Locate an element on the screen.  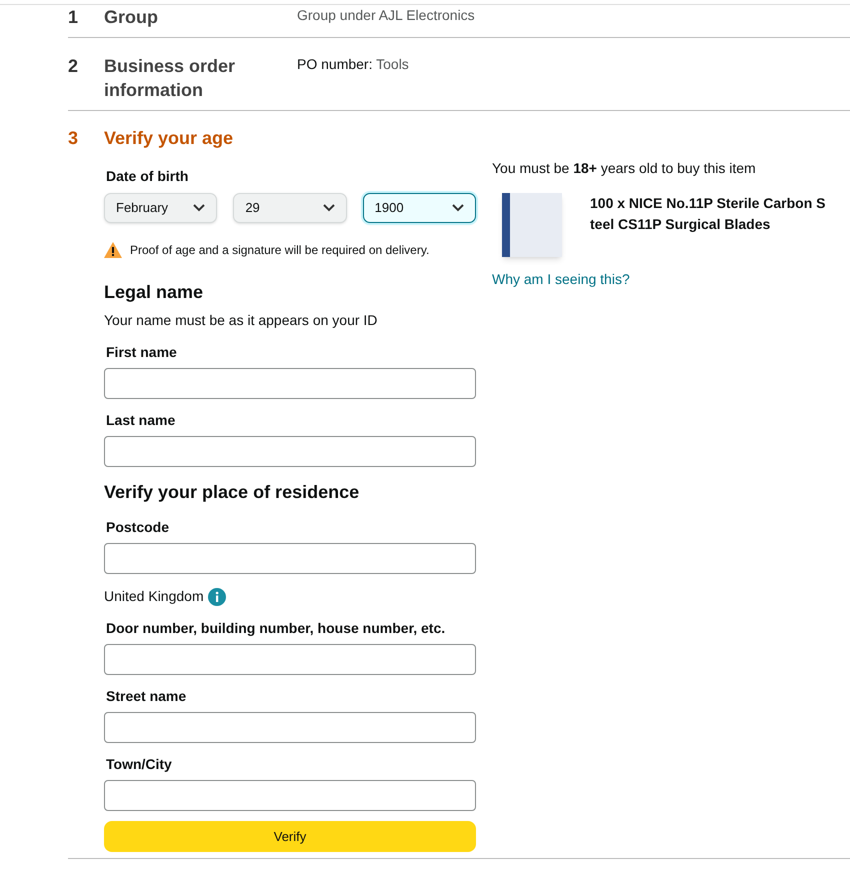
summary-text: PO number: Tools is located at coordinates (353, 64).